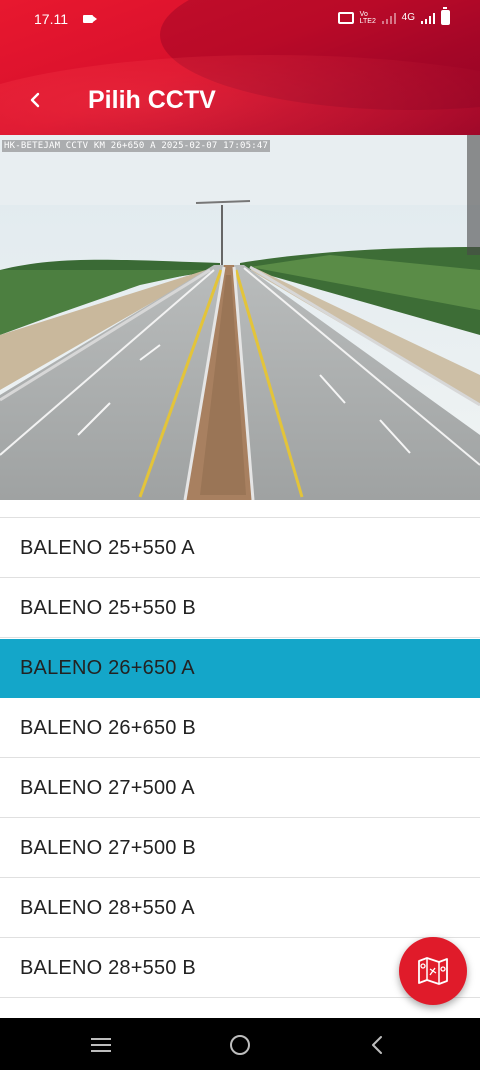  I want to click on list-item, so click(240, 509).